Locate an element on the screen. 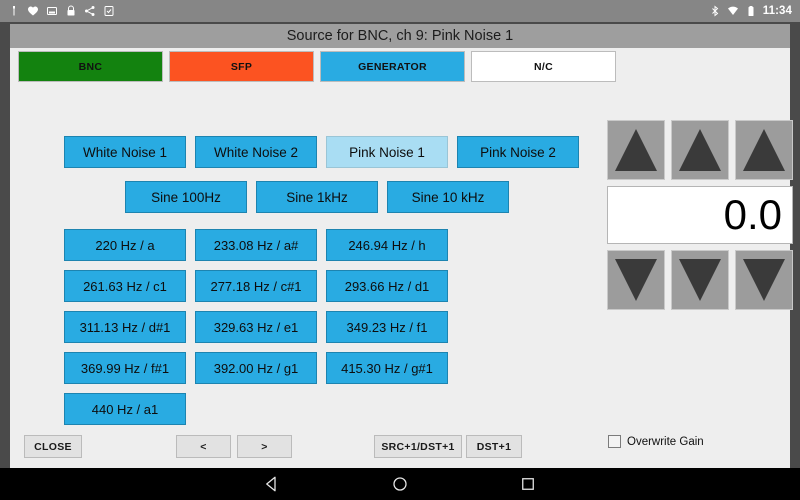 This screenshot has height=500, width=800. share-icon is located at coordinates (90, 11).